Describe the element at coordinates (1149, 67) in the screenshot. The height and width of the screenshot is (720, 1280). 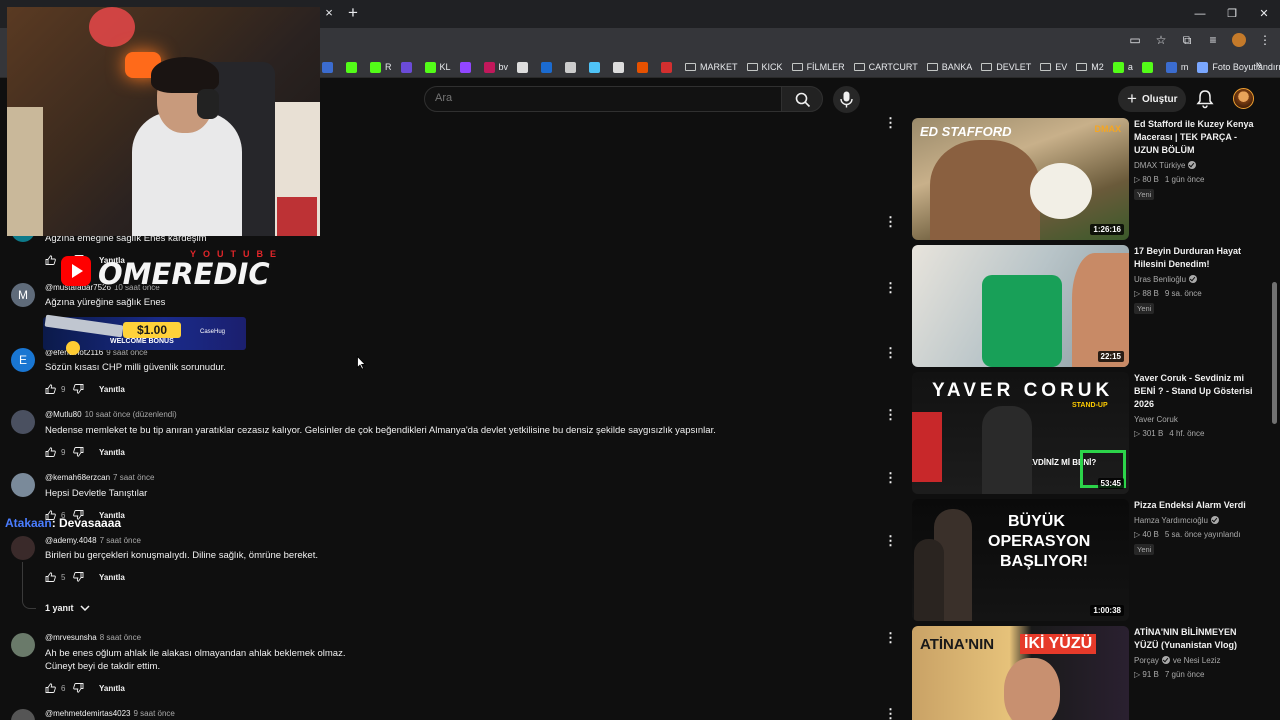
I see `bookmark-t1` at that location.